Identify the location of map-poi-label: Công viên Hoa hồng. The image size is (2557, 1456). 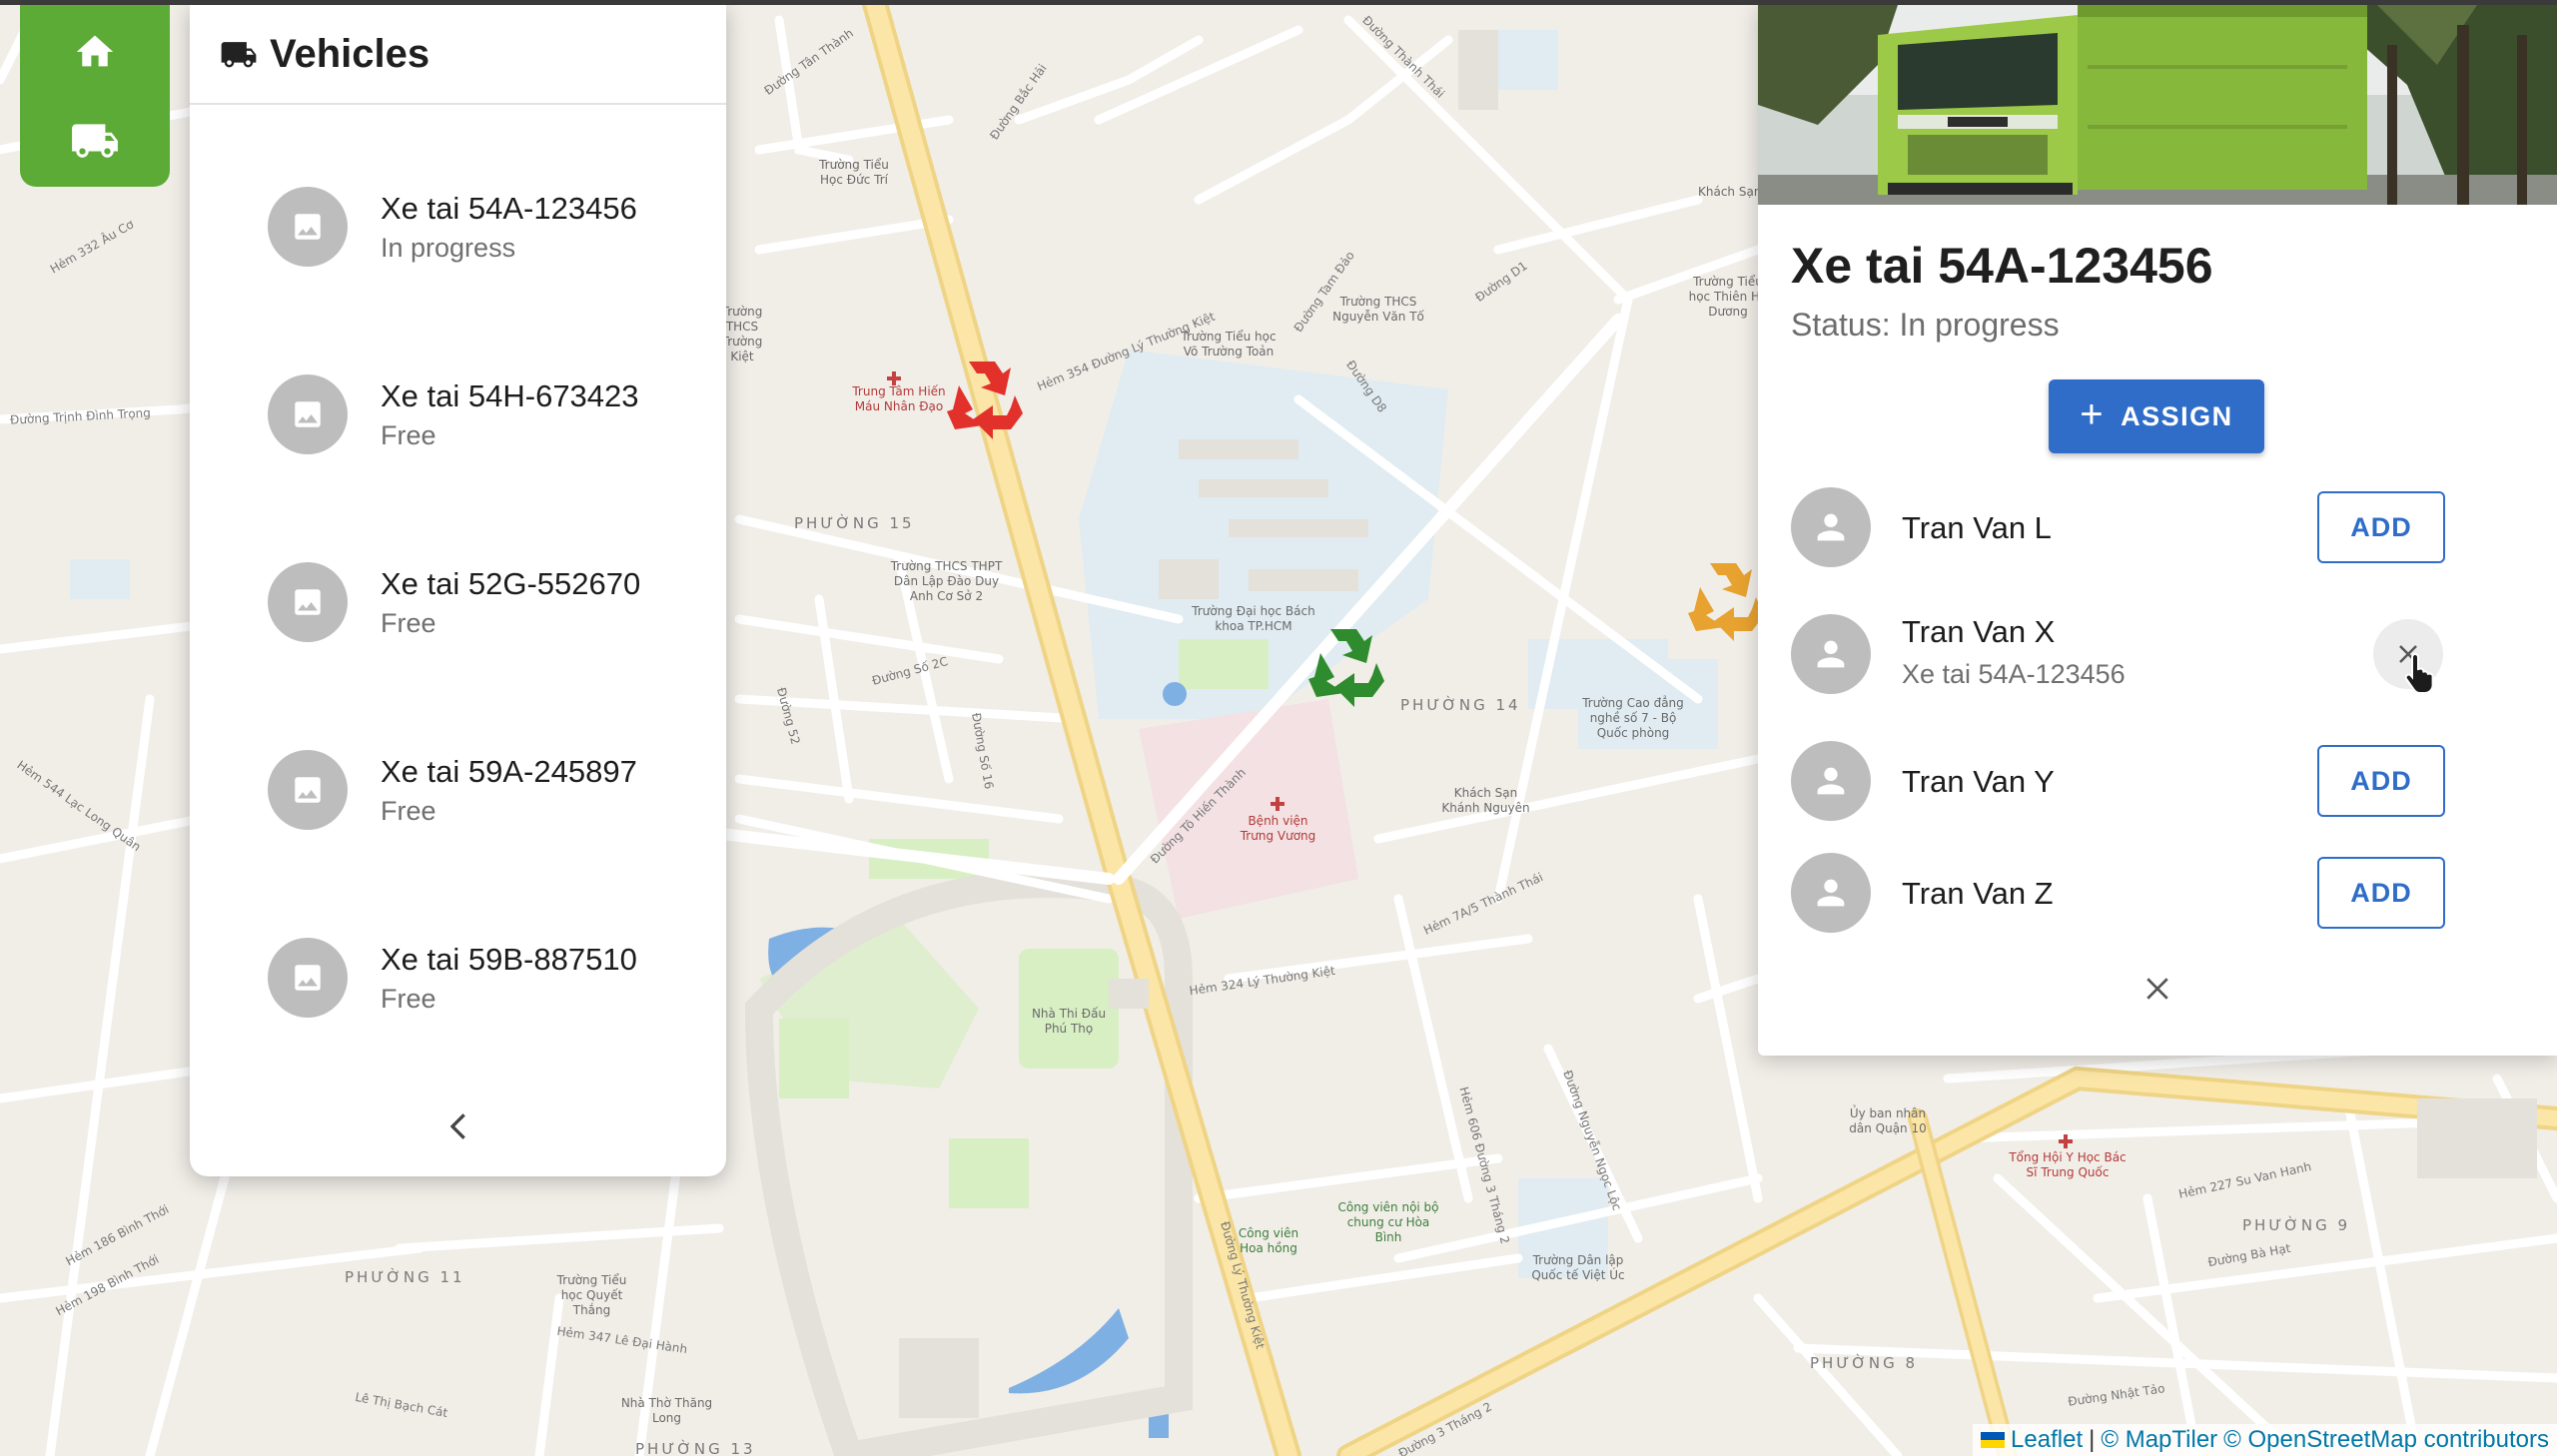
(1268, 1240).